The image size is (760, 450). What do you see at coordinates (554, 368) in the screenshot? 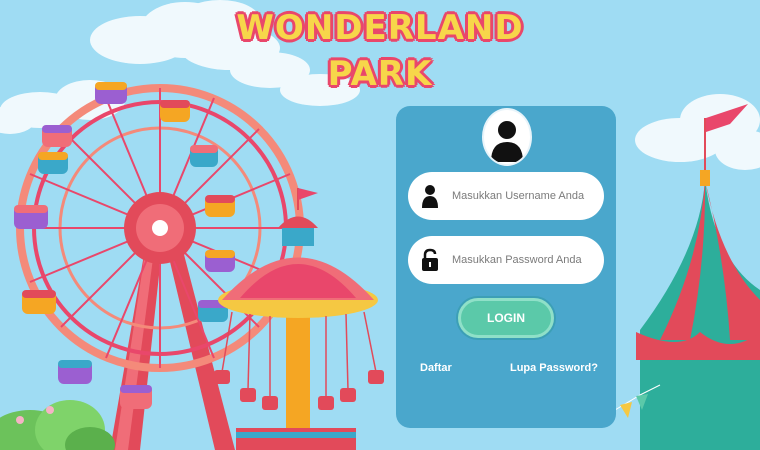
I see `forgot-password-link: Lupa Password?` at bounding box center [554, 368].